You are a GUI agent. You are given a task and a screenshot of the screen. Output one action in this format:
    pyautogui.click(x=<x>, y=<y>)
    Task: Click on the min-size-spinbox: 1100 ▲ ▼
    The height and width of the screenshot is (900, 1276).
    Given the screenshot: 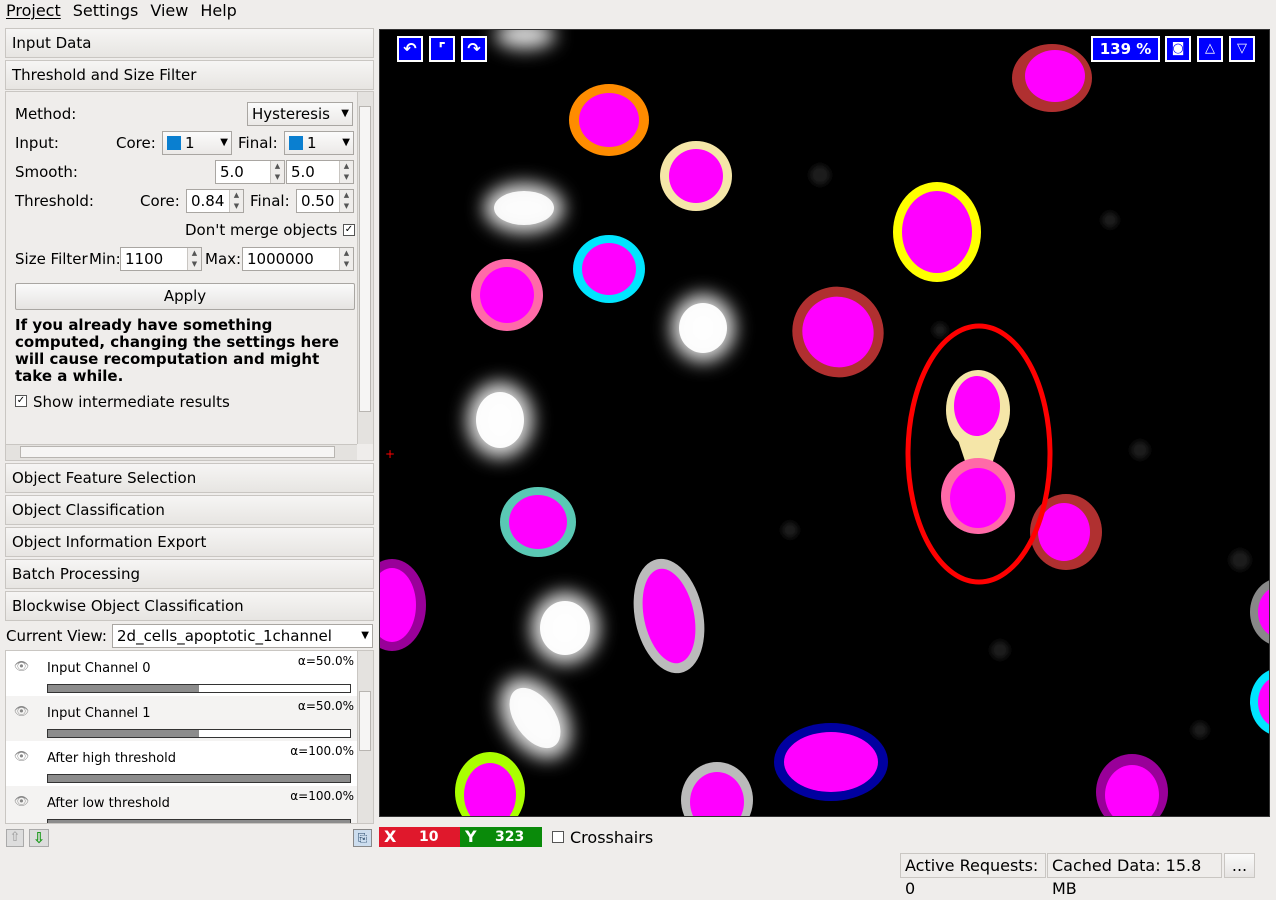 What is the action you would take?
    pyautogui.click(x=161, y=259)
    